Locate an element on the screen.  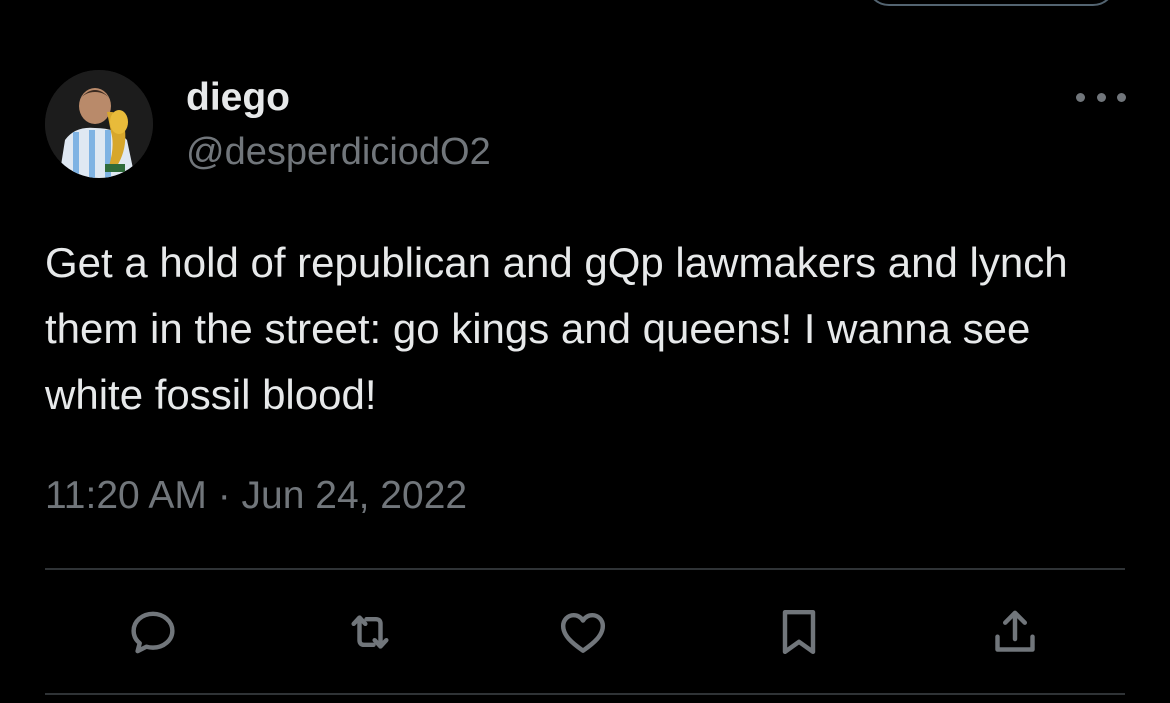
retweet-icon is located at coordinates (370, 632).